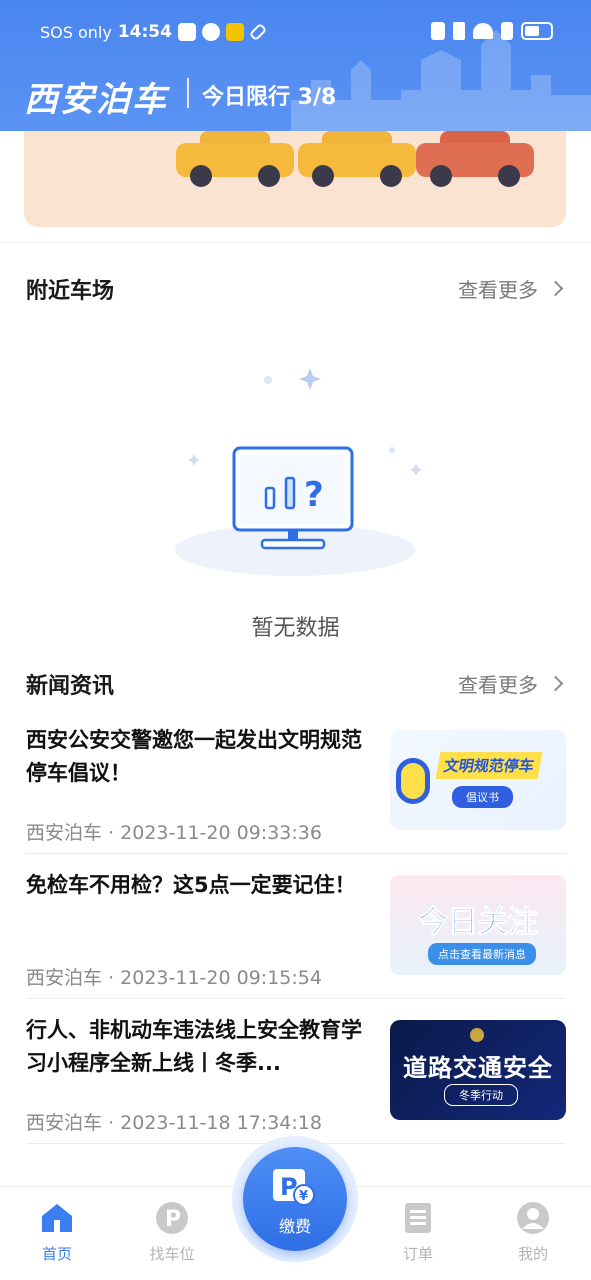 The image size is (591, 1280). What do you see at coordinates (478, 780) in the screenshot?
I see `news-thumbnail: 文明规范停车 倡议书` at bounding box center [478, 780].